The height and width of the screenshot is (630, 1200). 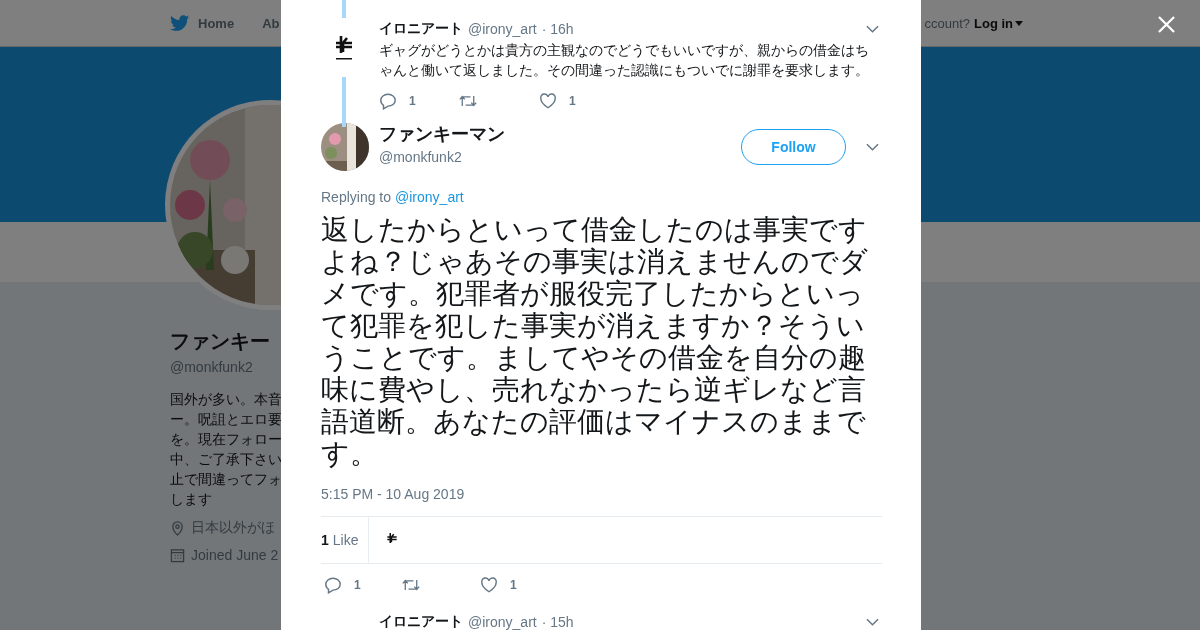 I want to click on author-handle: @monkfunk2, so click(x=421, y=156).